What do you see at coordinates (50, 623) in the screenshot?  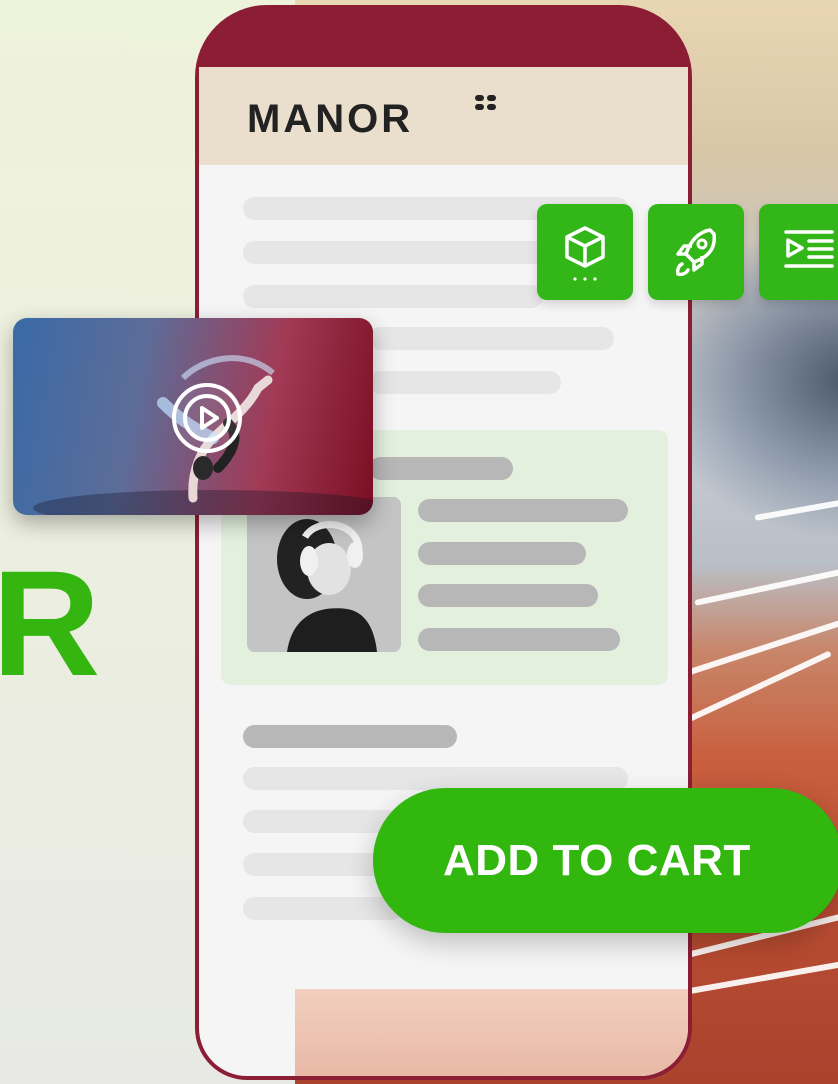 I see `headline-partial-letter: R` at bounding box center [50, 623].